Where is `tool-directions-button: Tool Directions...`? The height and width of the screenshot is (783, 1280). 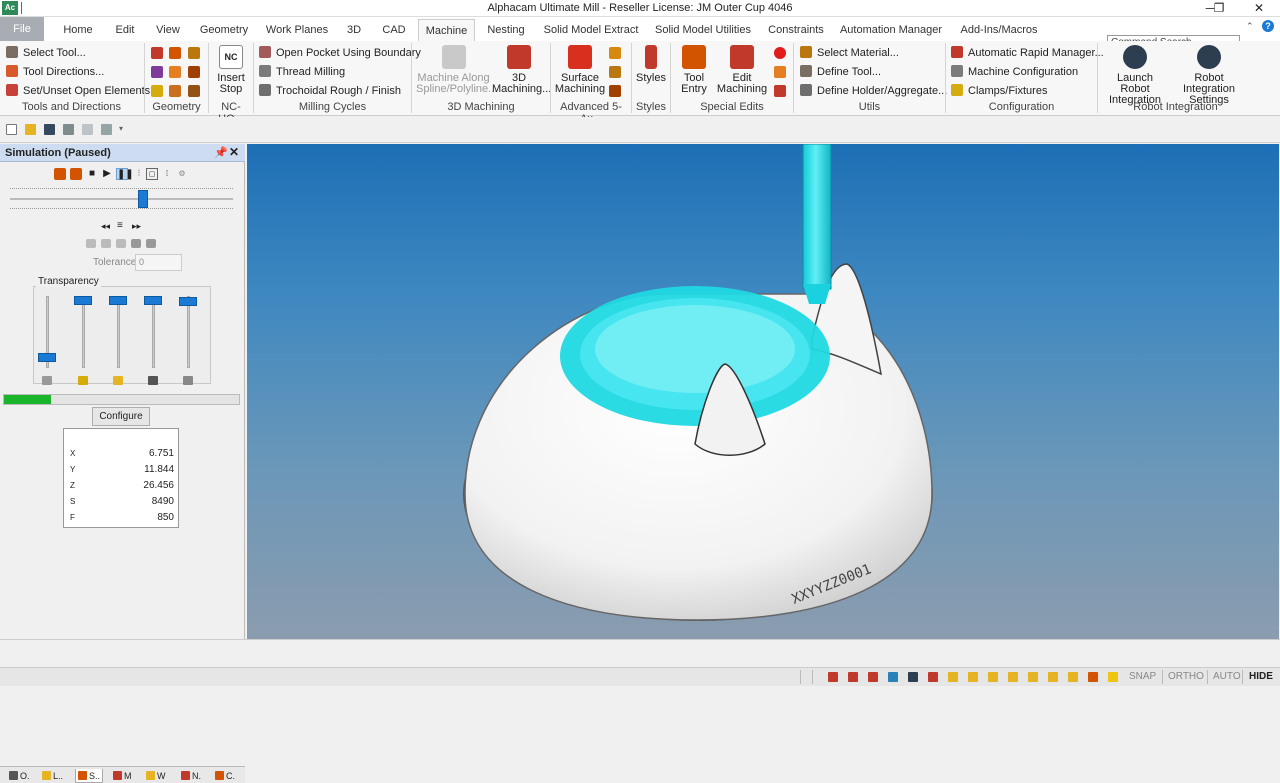
tool-directions-button: Tool Directions... is located at coordinates (55, 72).